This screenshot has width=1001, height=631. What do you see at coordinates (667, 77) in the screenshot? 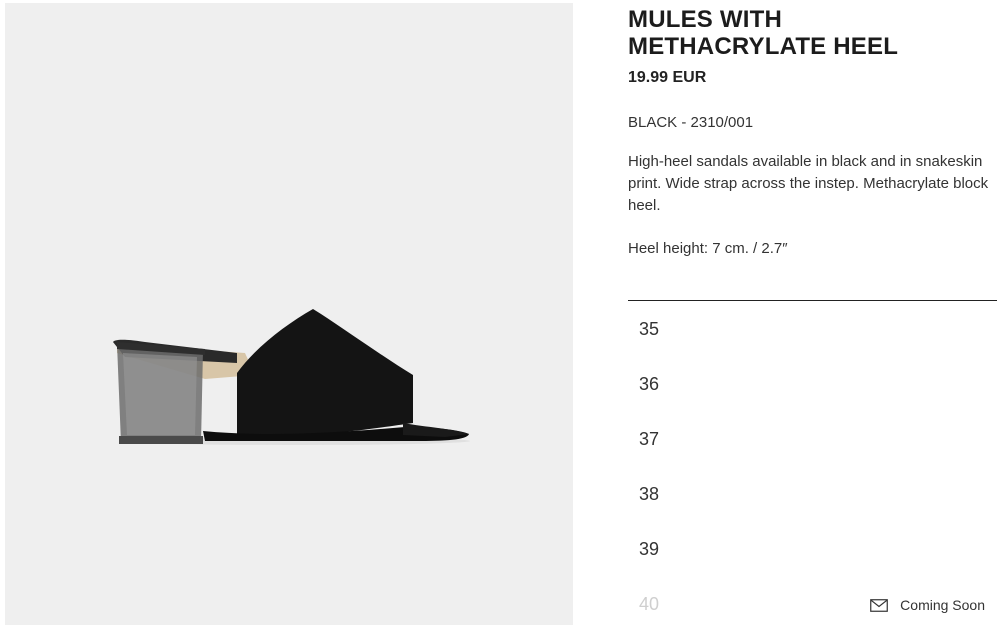
I see `product-price: 19.99 EUR` at bounding box center [667, 77].